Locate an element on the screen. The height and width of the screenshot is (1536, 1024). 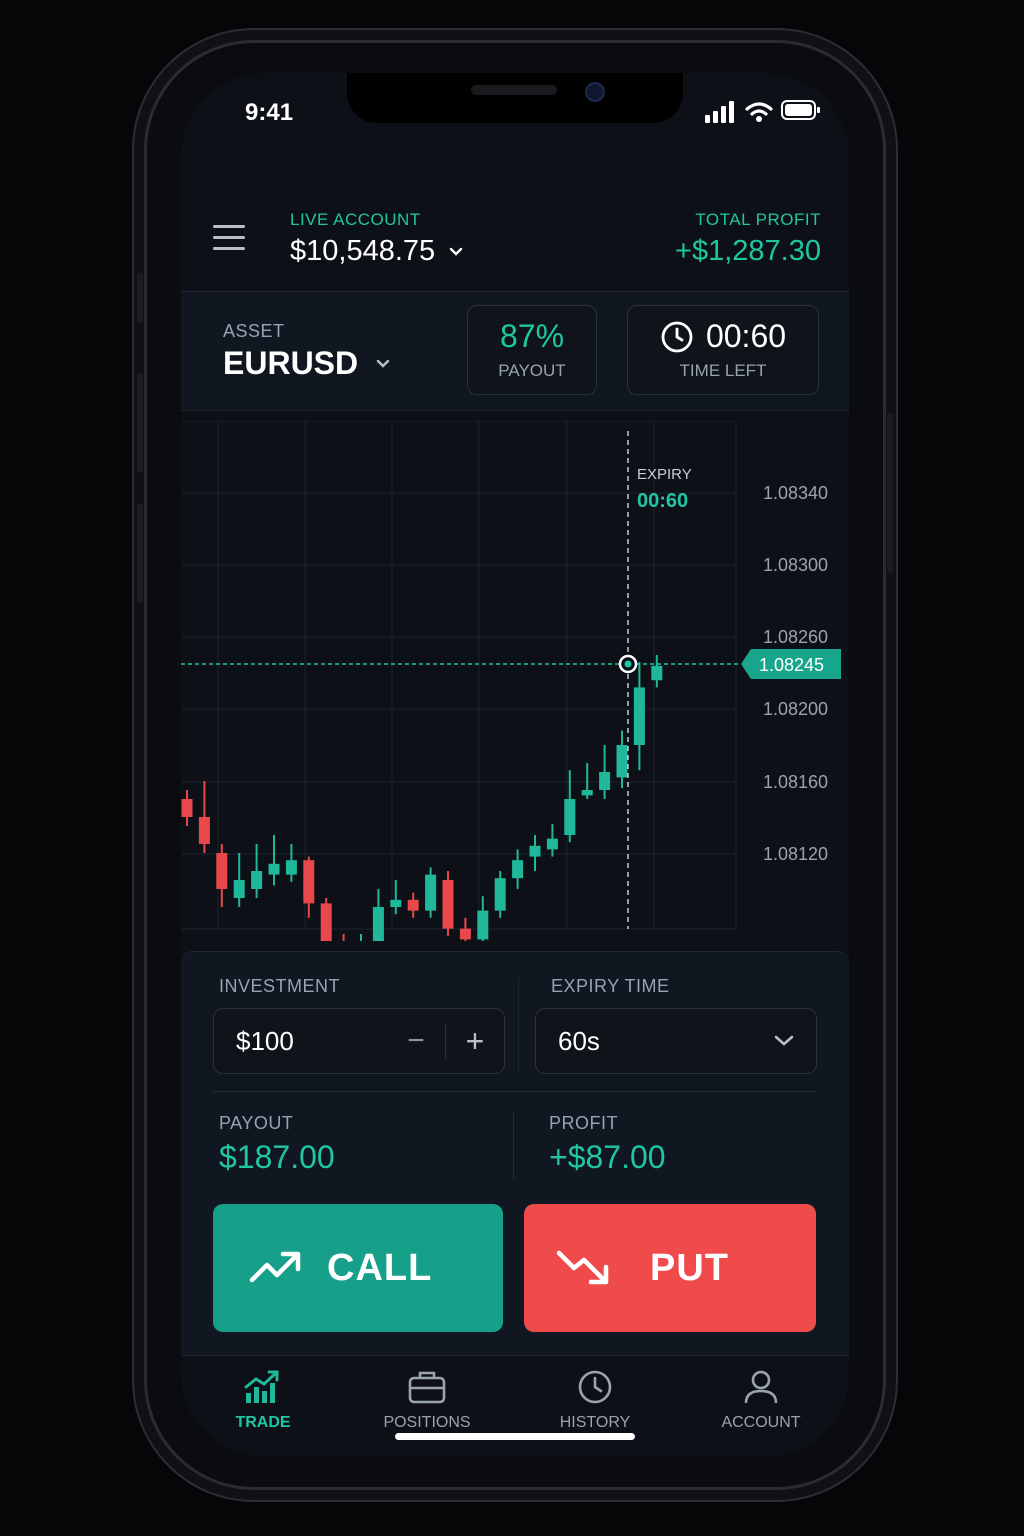
price-tick-label: 1.08120 is located at coordinates (795, 854).